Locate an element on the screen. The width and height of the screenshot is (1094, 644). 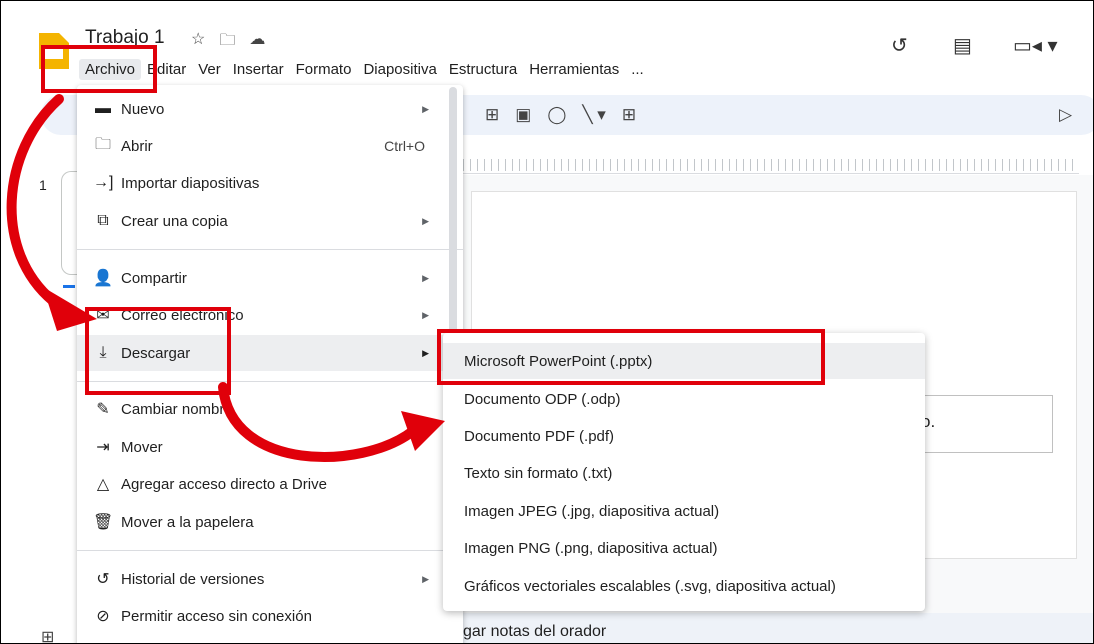
move-icon: ⇥ is located at coordinates (103, 447).